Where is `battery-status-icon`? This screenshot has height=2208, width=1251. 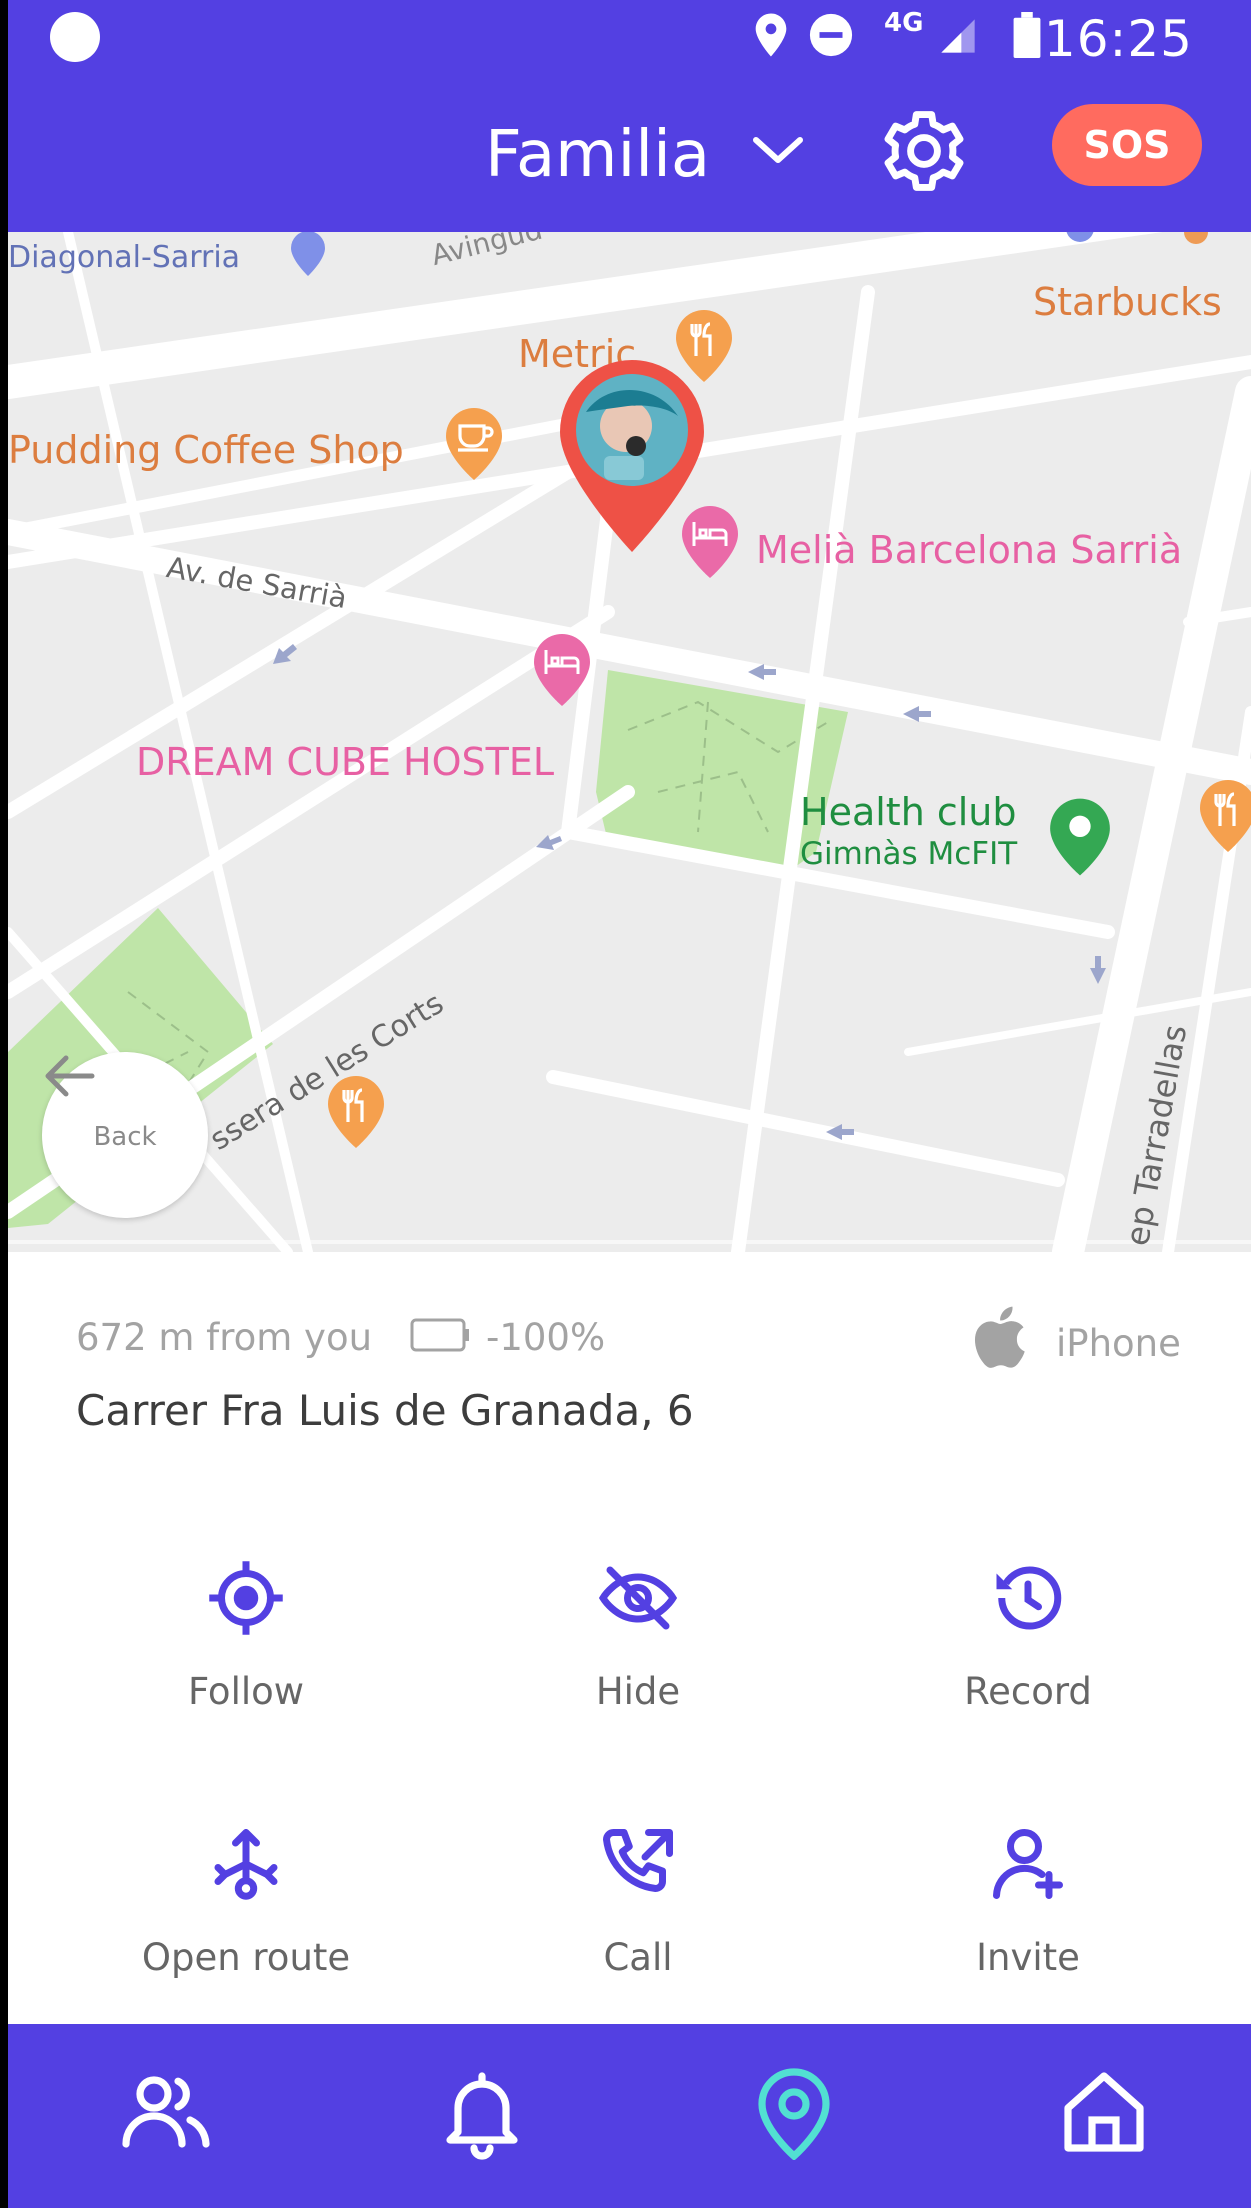
battery-status-icon is located at coordinates (1027, 35).